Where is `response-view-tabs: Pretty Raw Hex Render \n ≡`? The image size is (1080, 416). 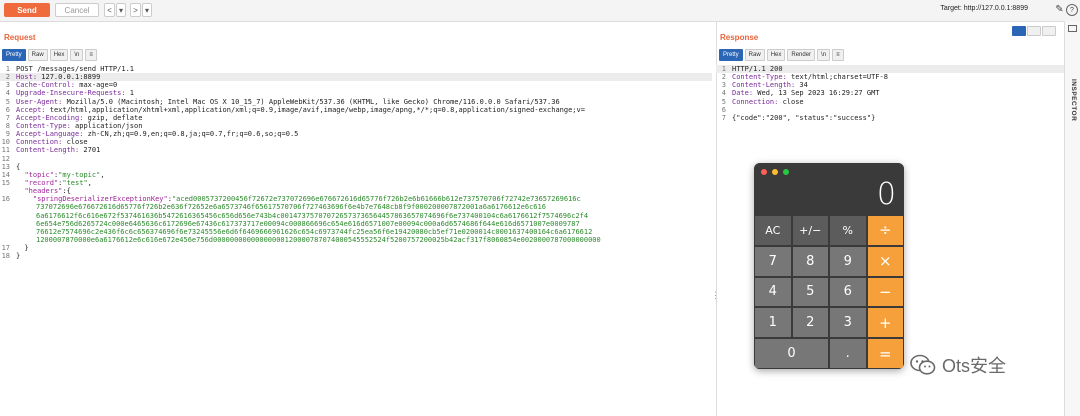 response-view-tabs: Pretty Raw Hex Render \n ≡ is located at coordinates (781, 55).